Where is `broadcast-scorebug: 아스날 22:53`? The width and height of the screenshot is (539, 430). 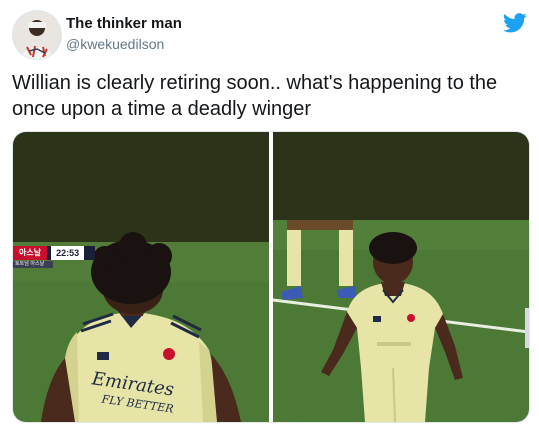
broadcast-scorebug: 아스날 22:53 is located at coordinates (54, 253).